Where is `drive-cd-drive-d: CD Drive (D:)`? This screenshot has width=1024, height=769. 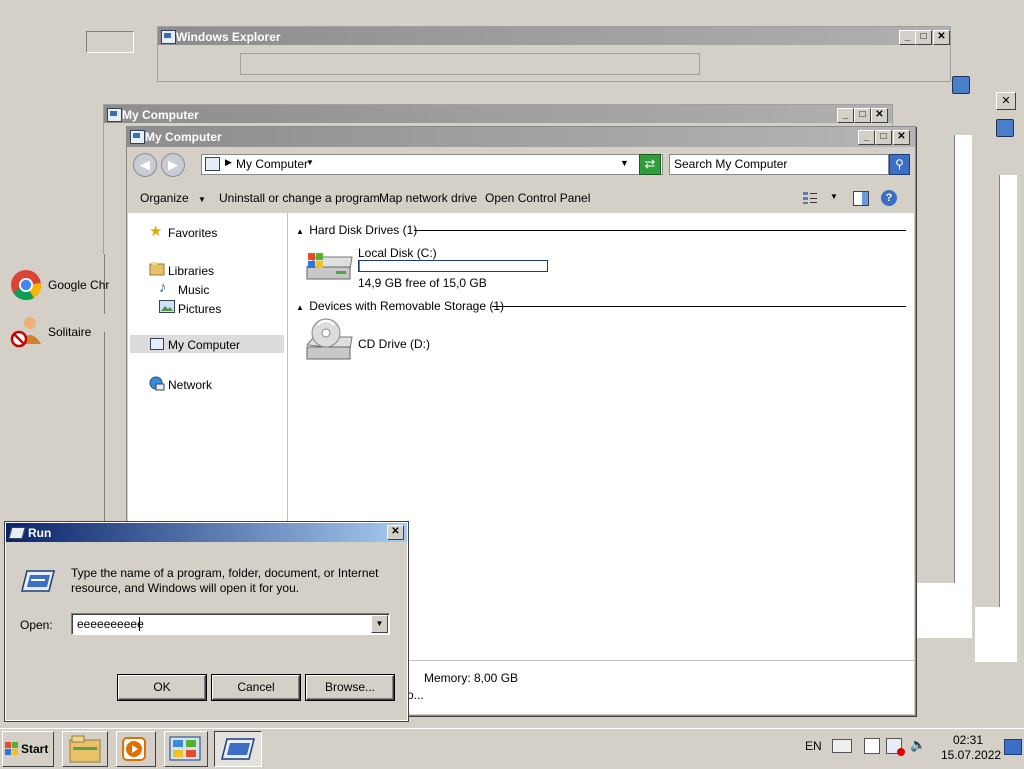
drive-cd-drive-d: CD Drive (D:) is located at coordinates (404, 342).